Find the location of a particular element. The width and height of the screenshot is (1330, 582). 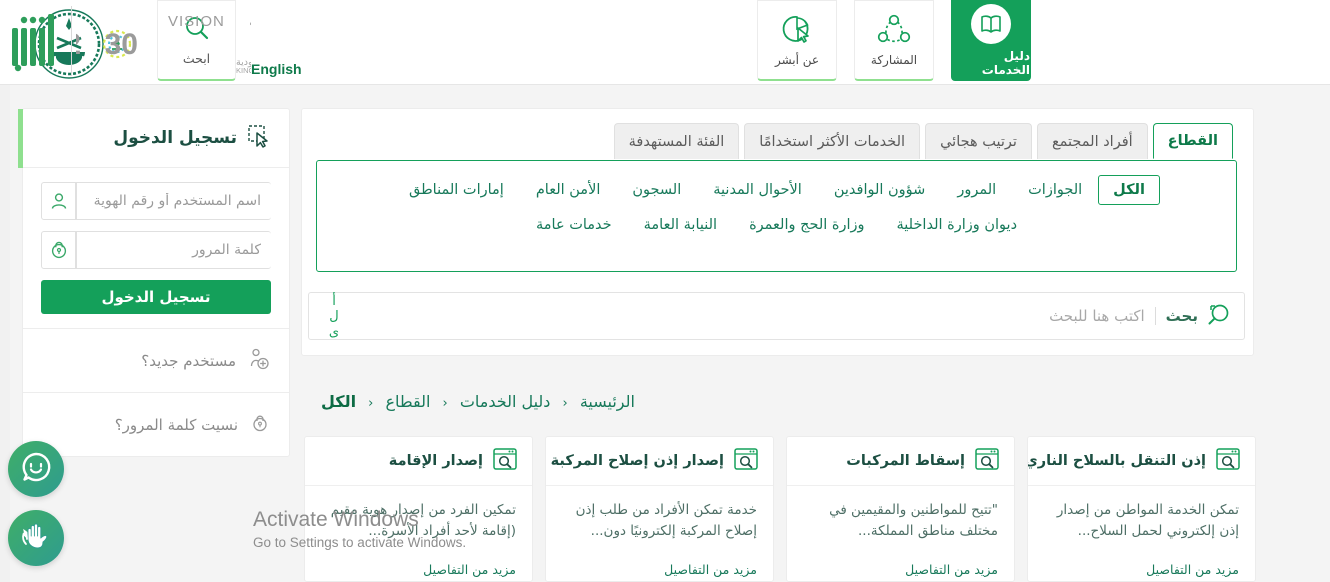

forgot-password-label: نسيت كلمة المرور؟ is located at coordinates (176, 424).